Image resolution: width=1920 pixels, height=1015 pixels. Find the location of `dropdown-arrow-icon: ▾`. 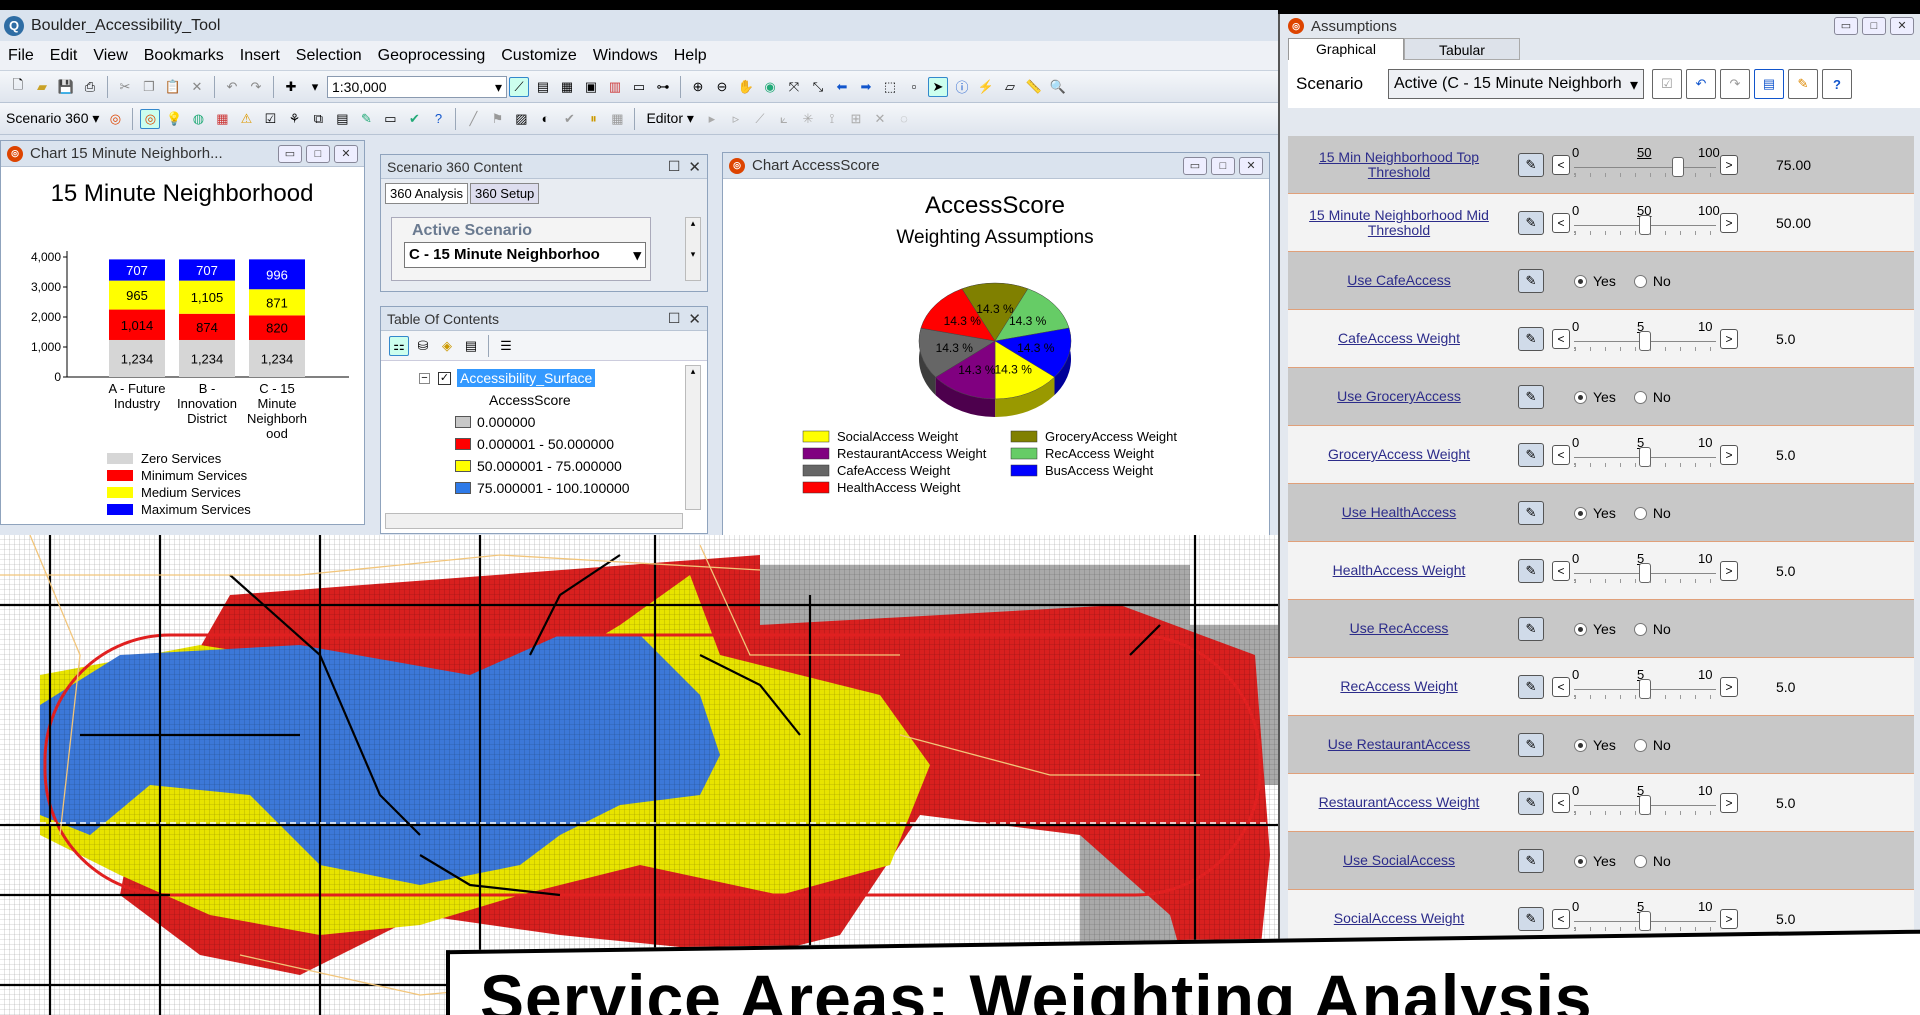

dropdown-arrow-icon: ▾ is located at coordinates (315, 87).